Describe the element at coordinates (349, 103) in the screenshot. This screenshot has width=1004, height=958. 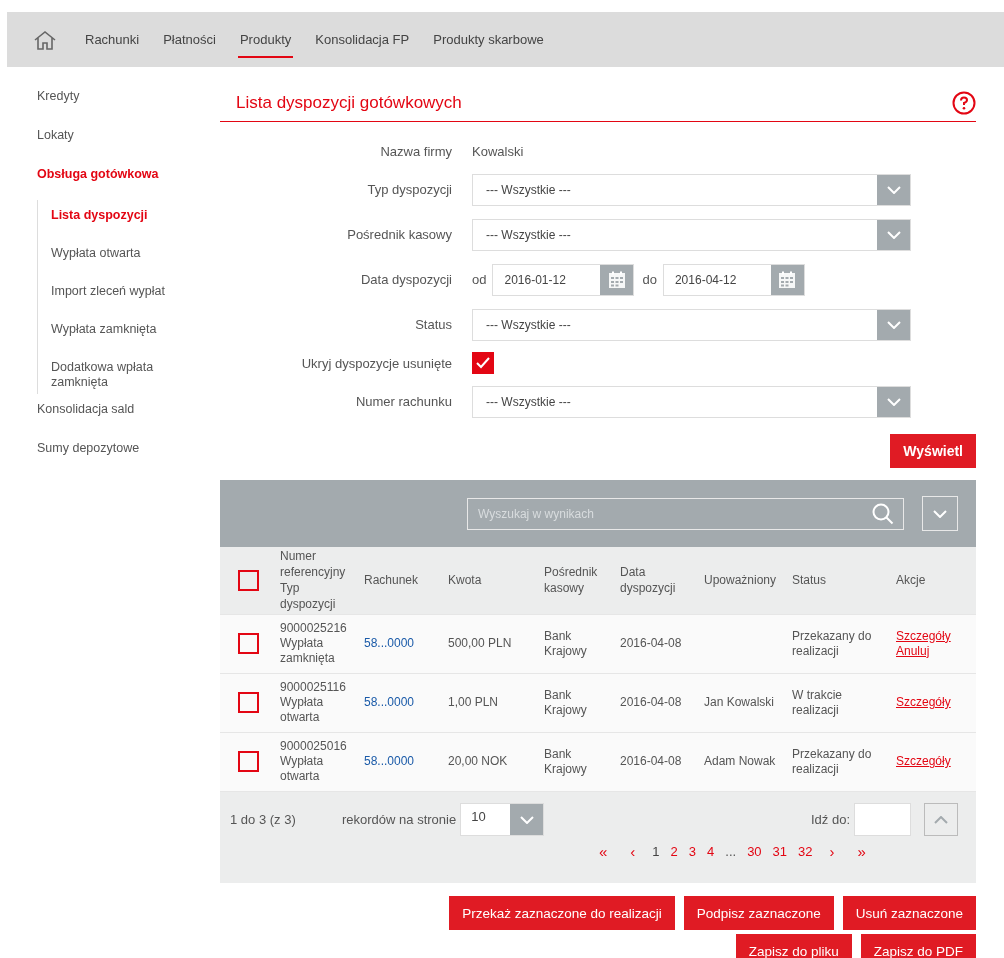
I see `page-title: Lista dyspozycji gotówkowych` at that location.